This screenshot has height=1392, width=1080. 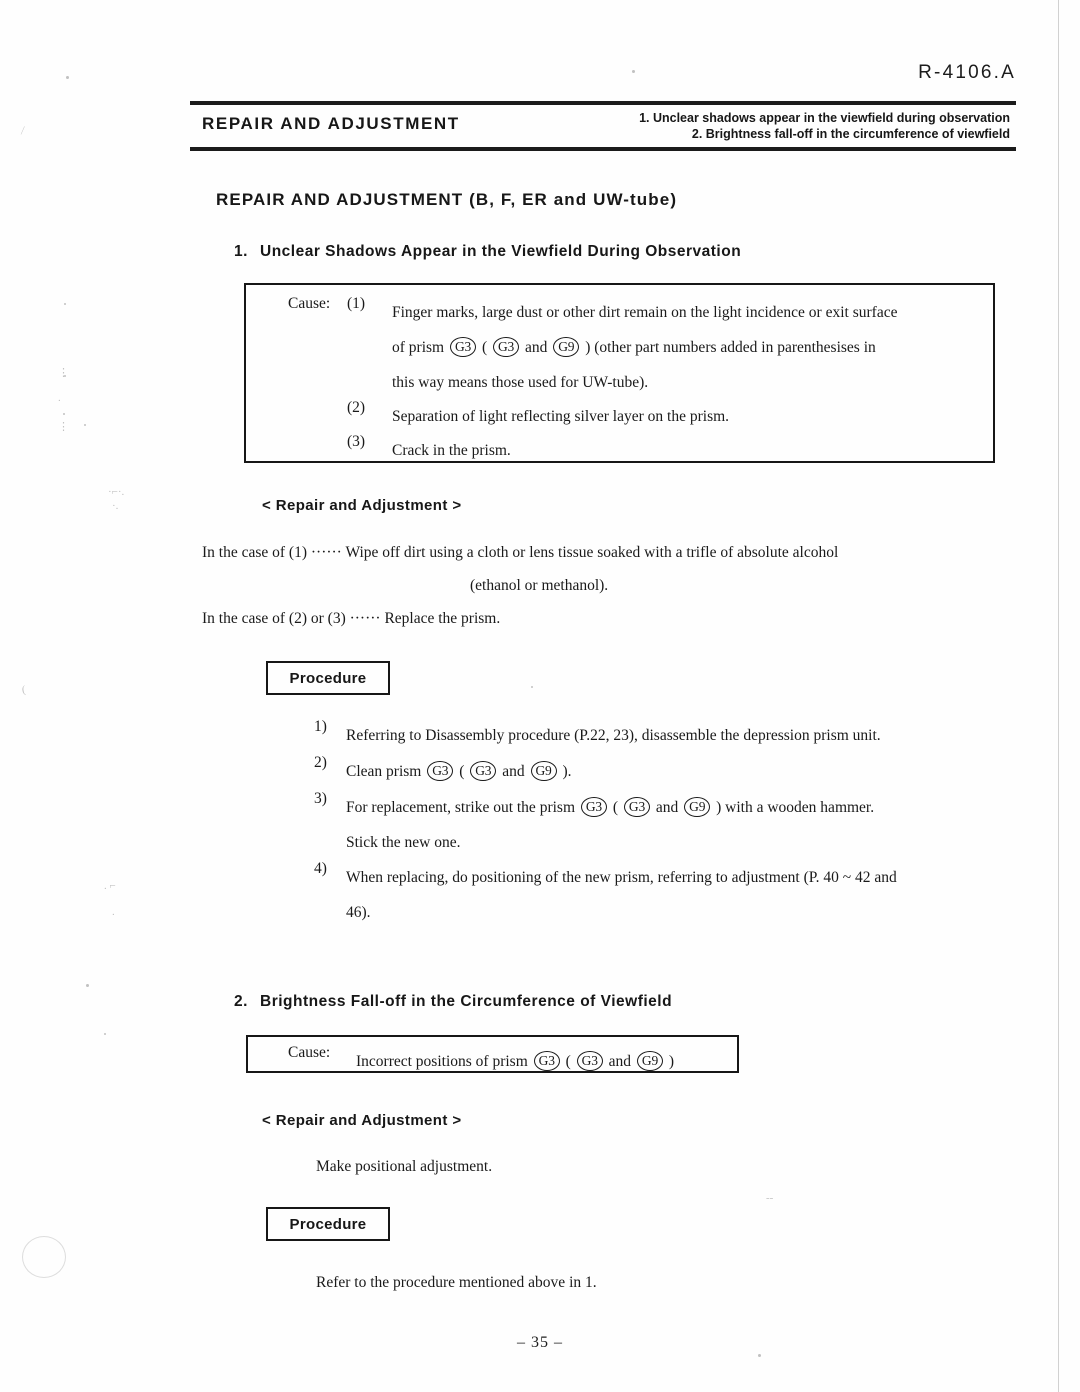 What do you see at coordinates (356, 441) in the screenshot?
I see `cause-item-marker-3: (3)` at bounding box center [356, 441].